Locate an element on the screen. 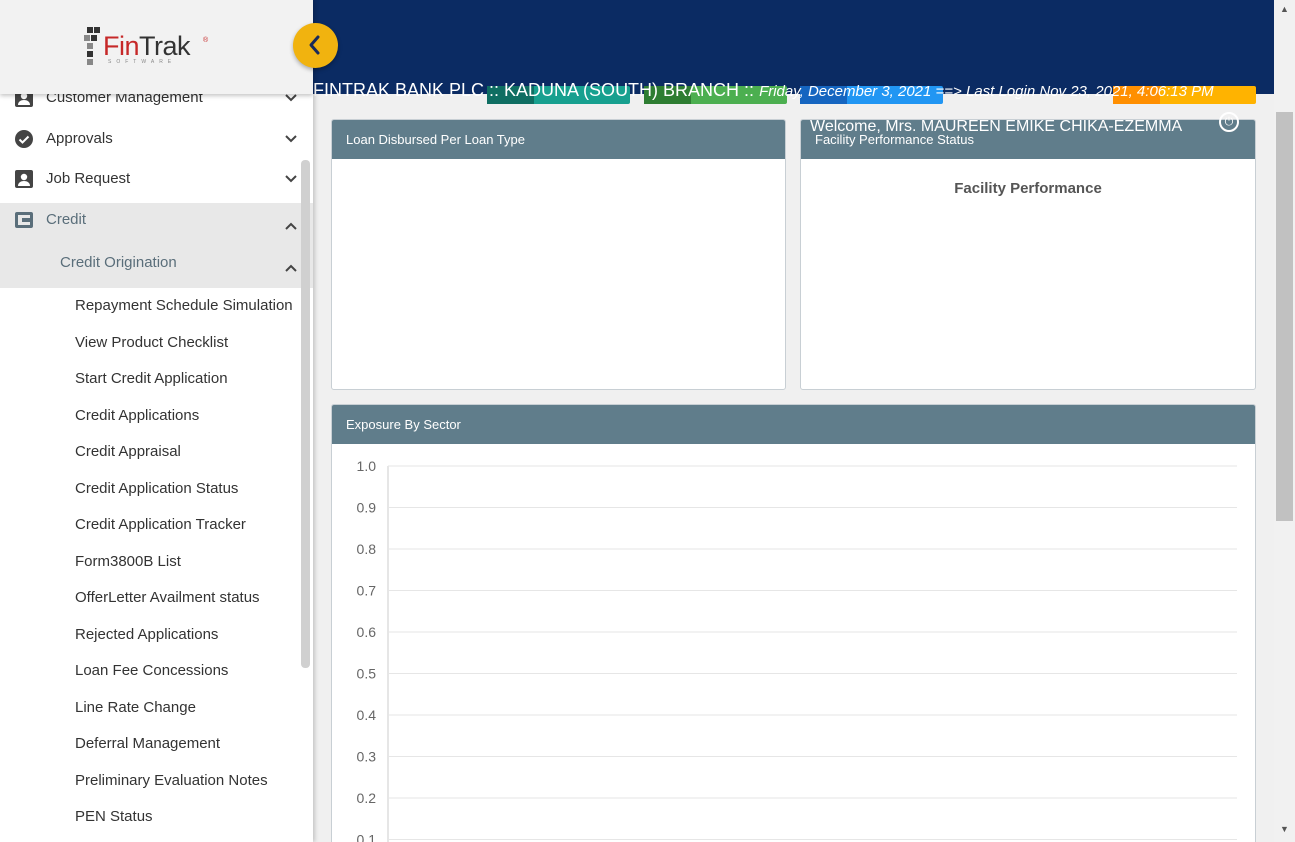 This screenshot has width=1295, height=842. sidebar-subitem: Repayment Schedule Simulation is located at coordinates (184, 305).